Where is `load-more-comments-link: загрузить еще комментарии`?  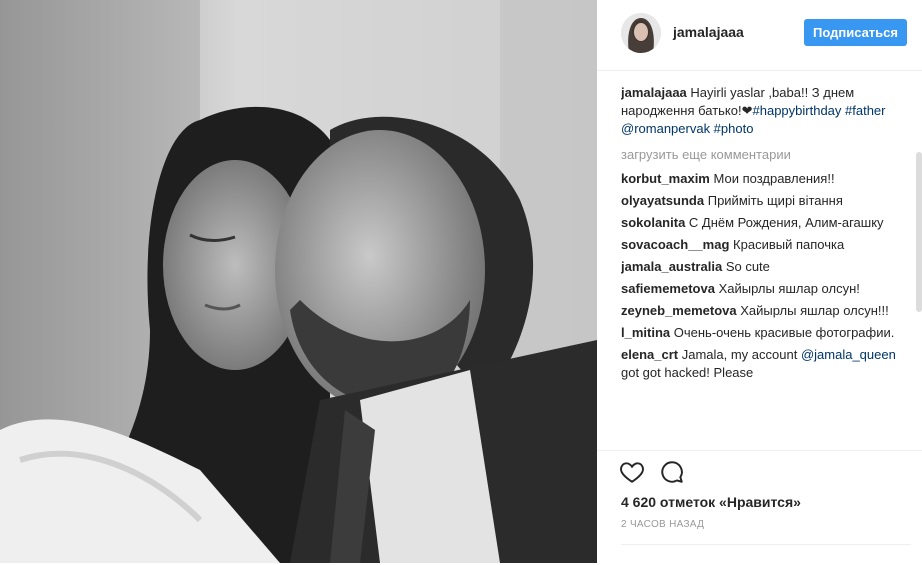 load-more-comments-link: загрузить еще комментарии is located at coordinates (766, 155).